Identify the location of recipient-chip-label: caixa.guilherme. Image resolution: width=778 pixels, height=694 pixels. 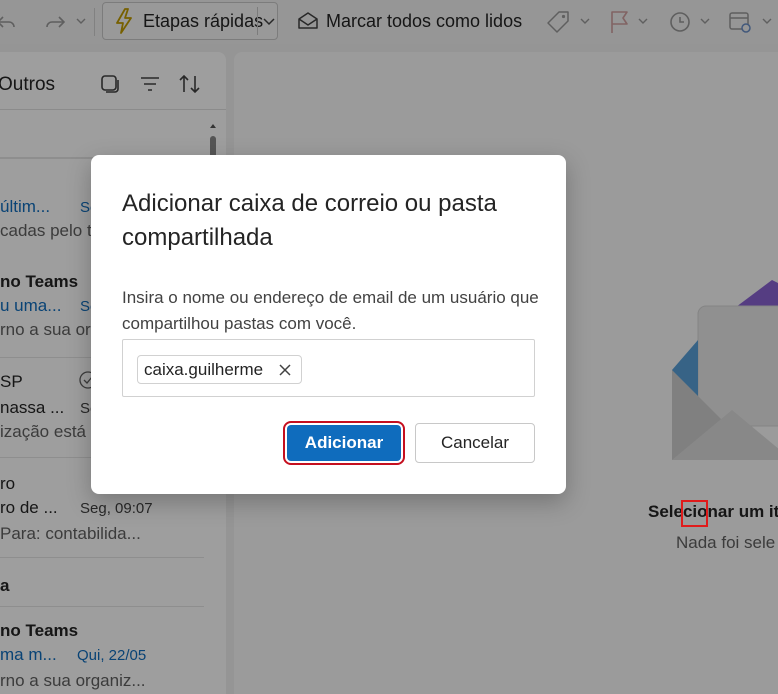
(204, 369).